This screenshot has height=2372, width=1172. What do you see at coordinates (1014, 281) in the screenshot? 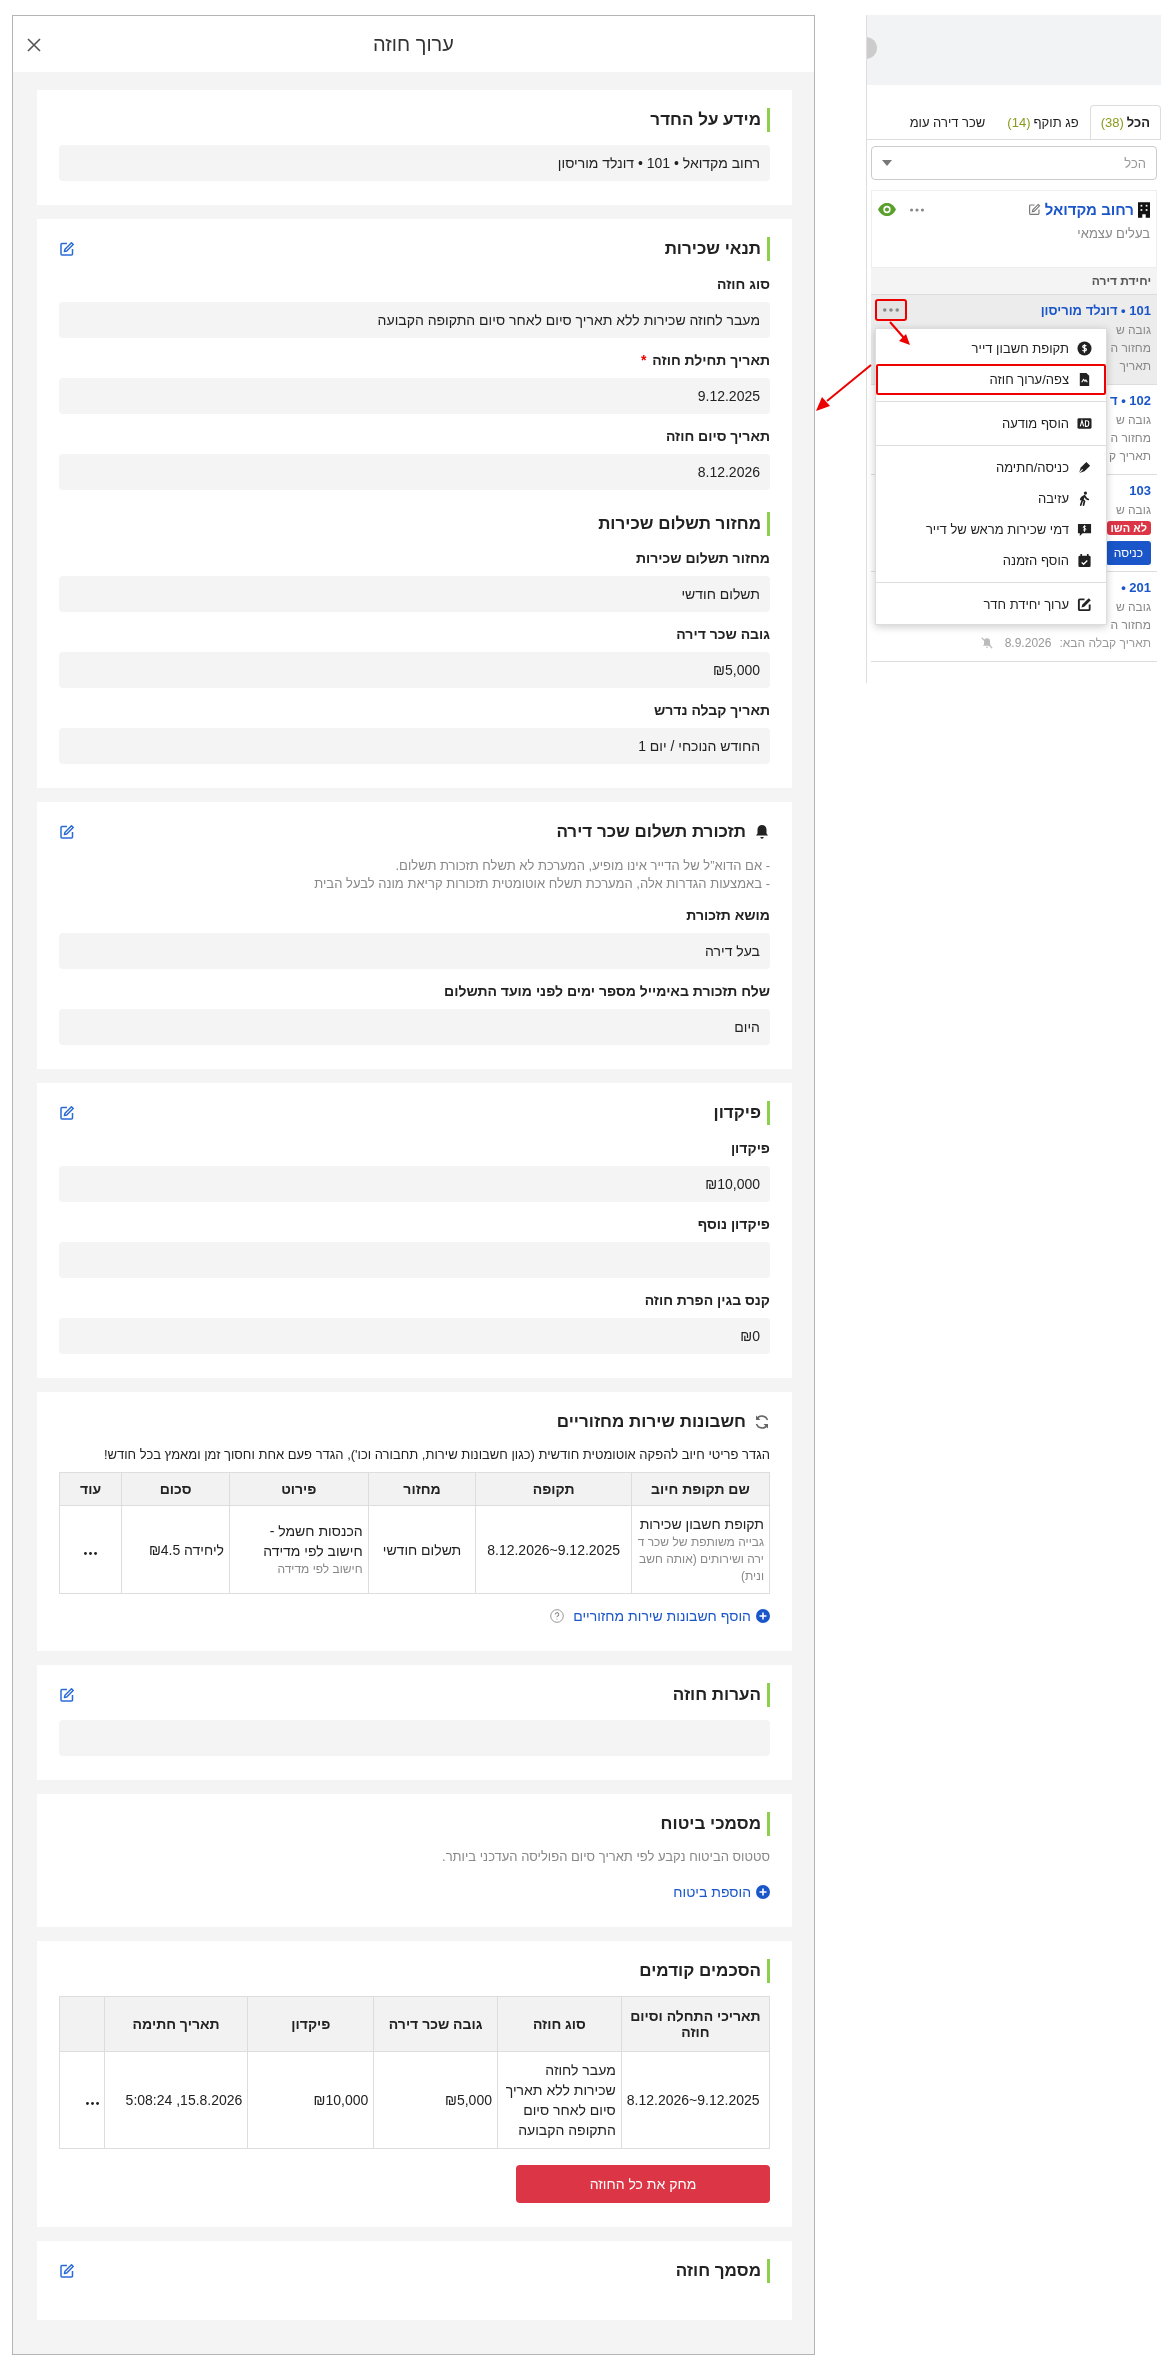
I see `units-header: יחידת דירה` at bounding box center [1014, 281].